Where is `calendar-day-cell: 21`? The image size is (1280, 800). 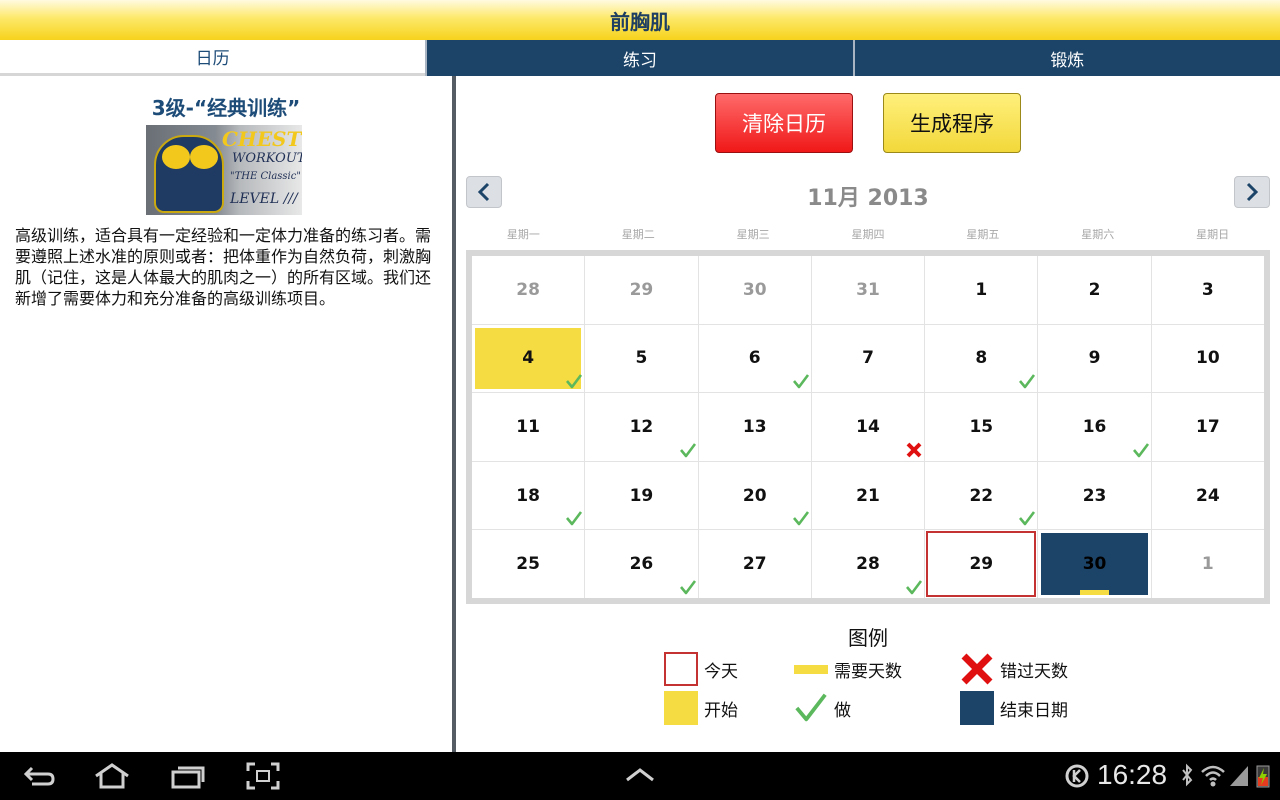 calendar-day-cell: 21 is located at coordinates (868, 495).